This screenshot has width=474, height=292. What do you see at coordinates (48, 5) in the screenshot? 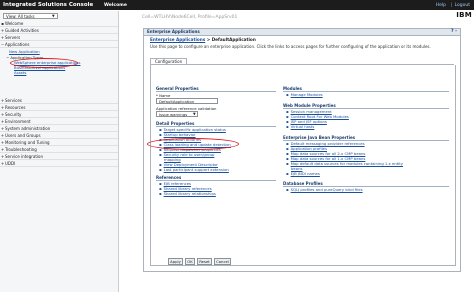
I see `console-title: Integrated Solutions Console` at bounding box center [48, 5].